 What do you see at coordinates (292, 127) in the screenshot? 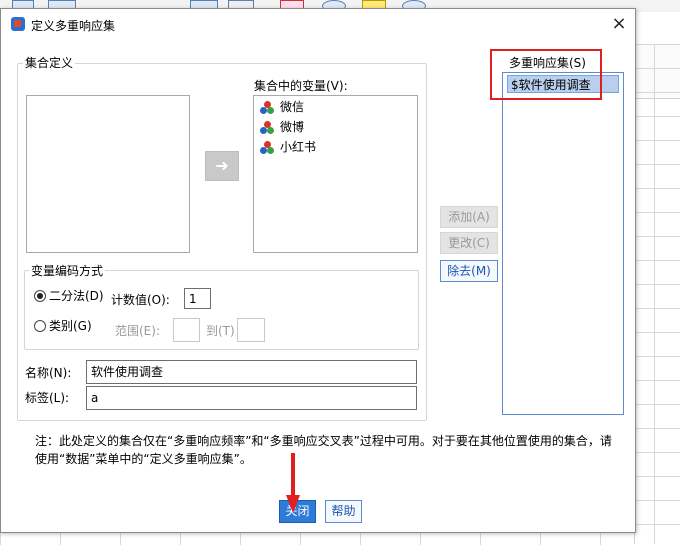
I see `variable-name: 微博` at bounding box center [292, 127].